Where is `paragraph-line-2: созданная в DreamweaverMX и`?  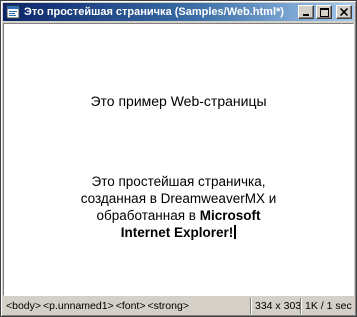 paragraph-line-2: созданная в DreamweaverMX и is located at coordinates (178, 198).